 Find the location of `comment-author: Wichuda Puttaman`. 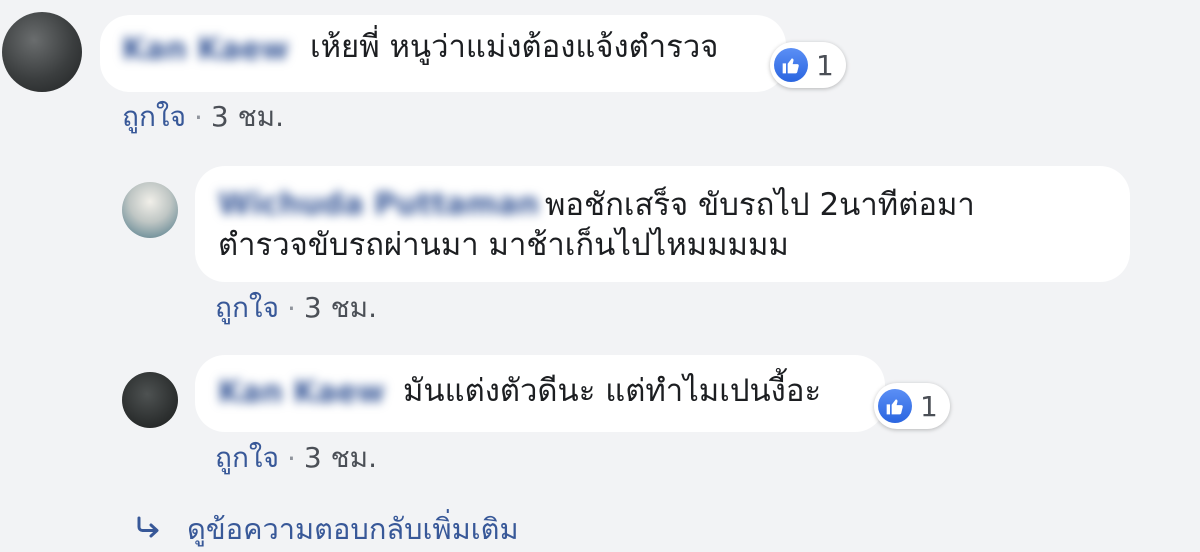

comment-author: Wichuda Puttaman is located at coordinates (378, 204).